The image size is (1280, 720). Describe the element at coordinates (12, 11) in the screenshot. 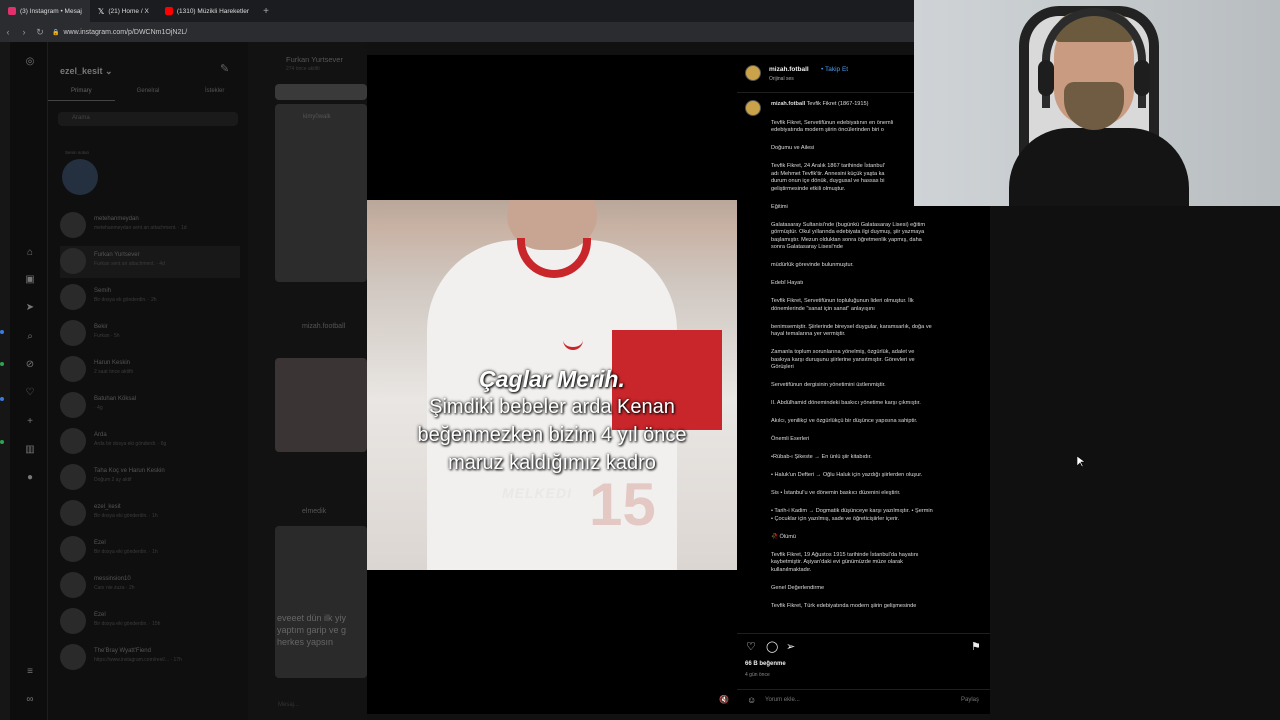

I see `instagram-icon` at that location.